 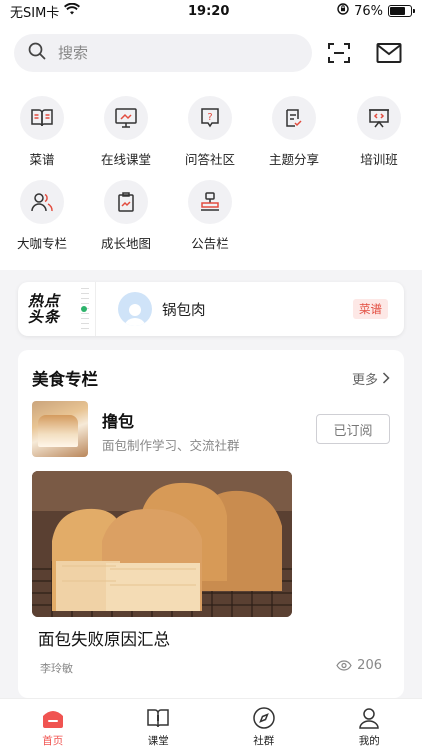 I want to click on tab-mine: 我的, so click(x=369, y=724).